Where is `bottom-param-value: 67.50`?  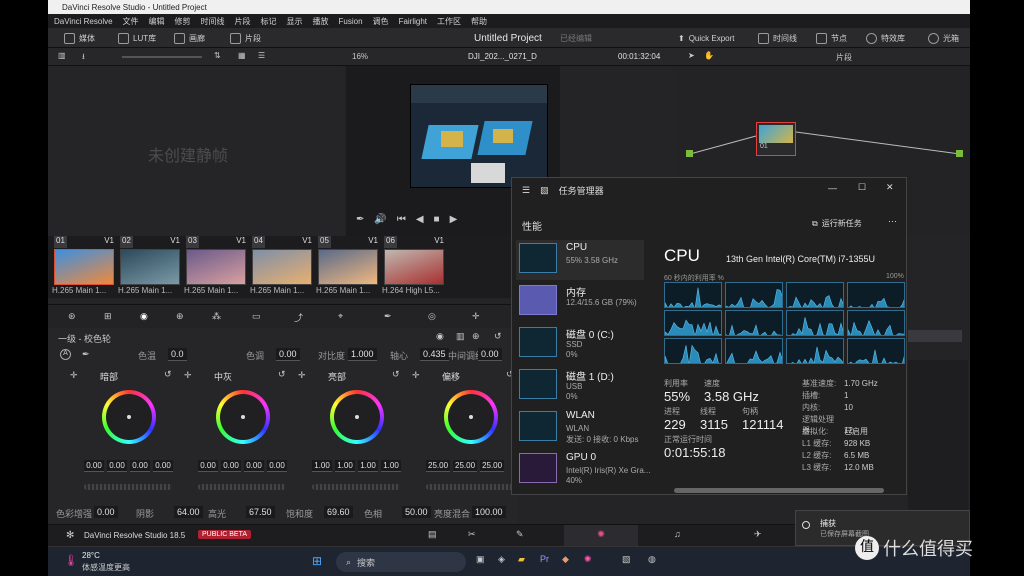
bottom-param-value: 67.50 is located at coordinates (260, 512).